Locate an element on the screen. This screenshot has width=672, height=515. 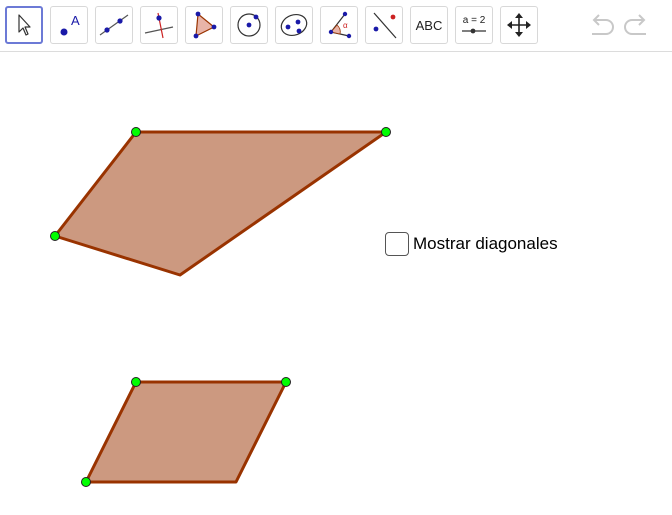
angle-tool-button: α is located at coordinates (339, 25).